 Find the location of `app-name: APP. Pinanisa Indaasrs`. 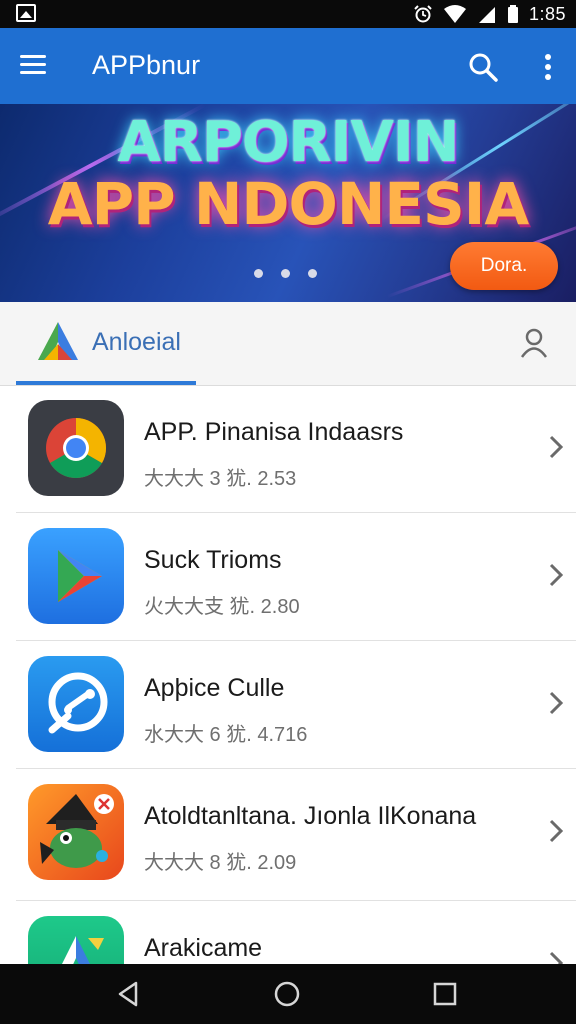

app-name: APP. Pinanisa Indaasrs is located at coordinates (274, 432).